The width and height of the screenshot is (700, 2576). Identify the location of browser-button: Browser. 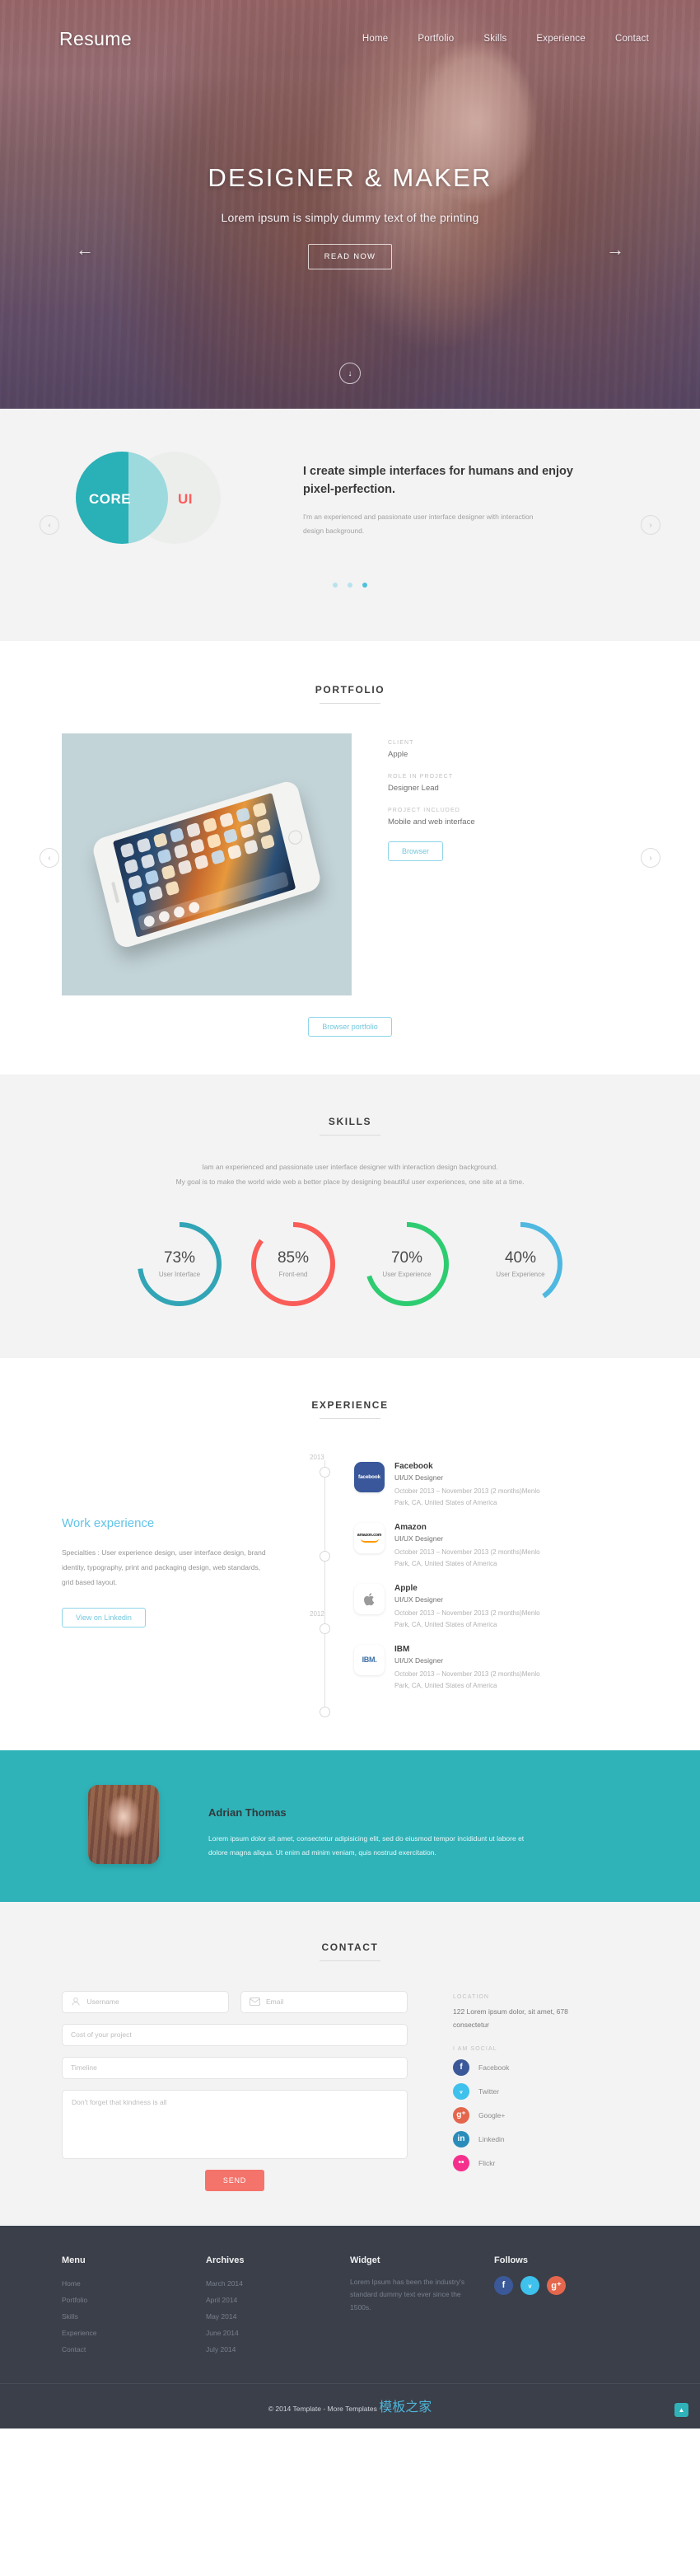
(416, 851).